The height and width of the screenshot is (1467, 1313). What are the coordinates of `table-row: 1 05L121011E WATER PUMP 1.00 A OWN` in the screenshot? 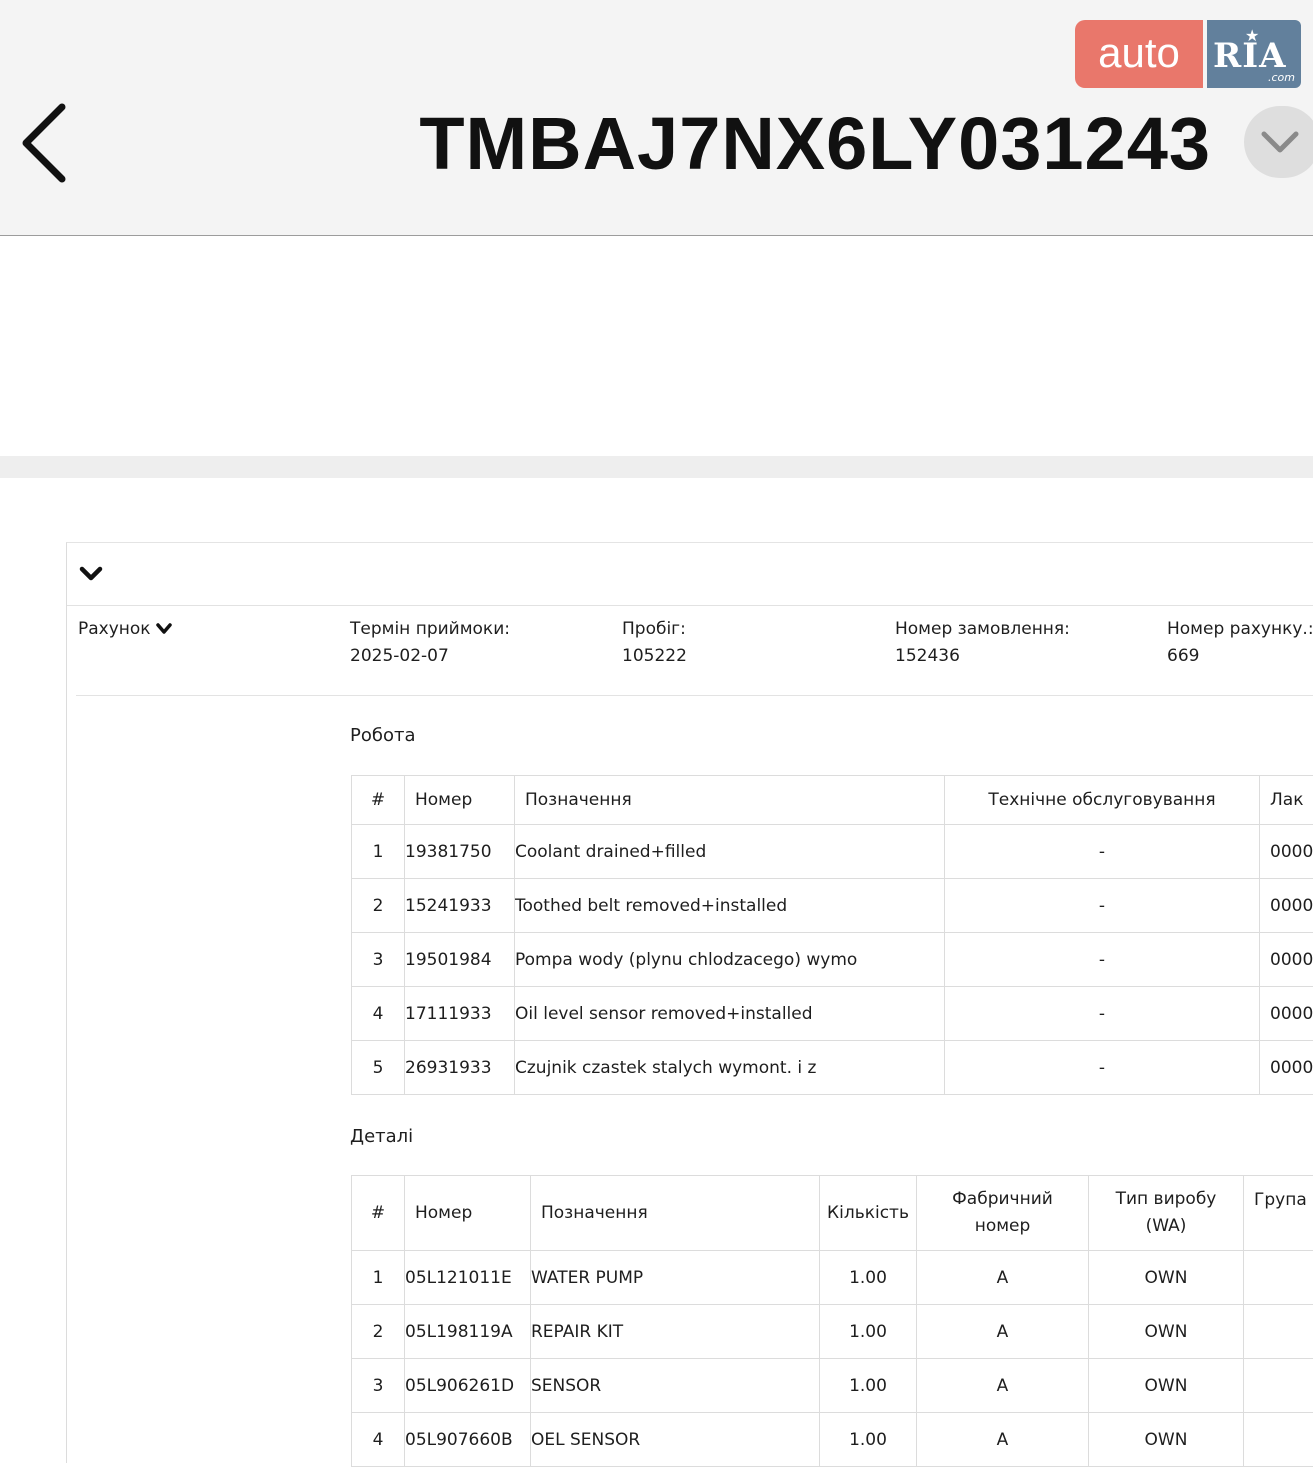 It's located at (832, 1278).